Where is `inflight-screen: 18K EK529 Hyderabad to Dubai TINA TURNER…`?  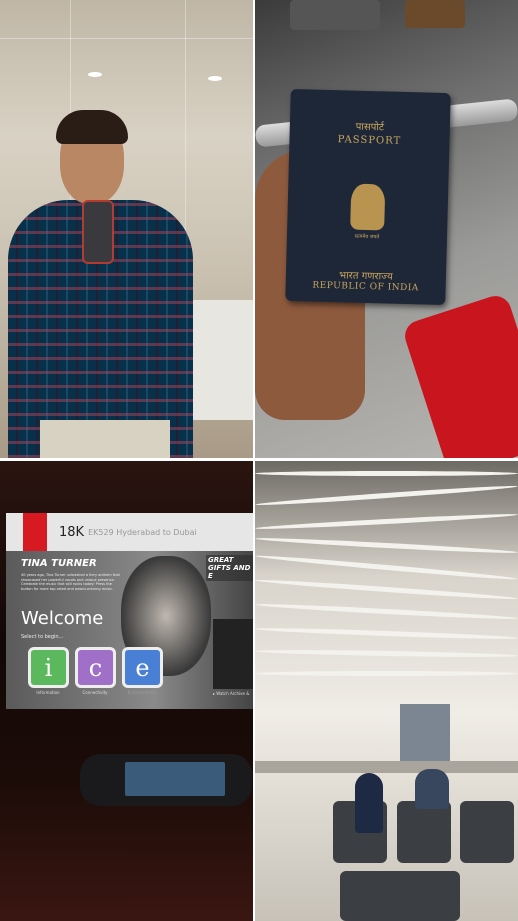
inflight-screen: 18K EK529 Hyderabad to Dubai TINA TURNER… is located at coordinates (129, 611).